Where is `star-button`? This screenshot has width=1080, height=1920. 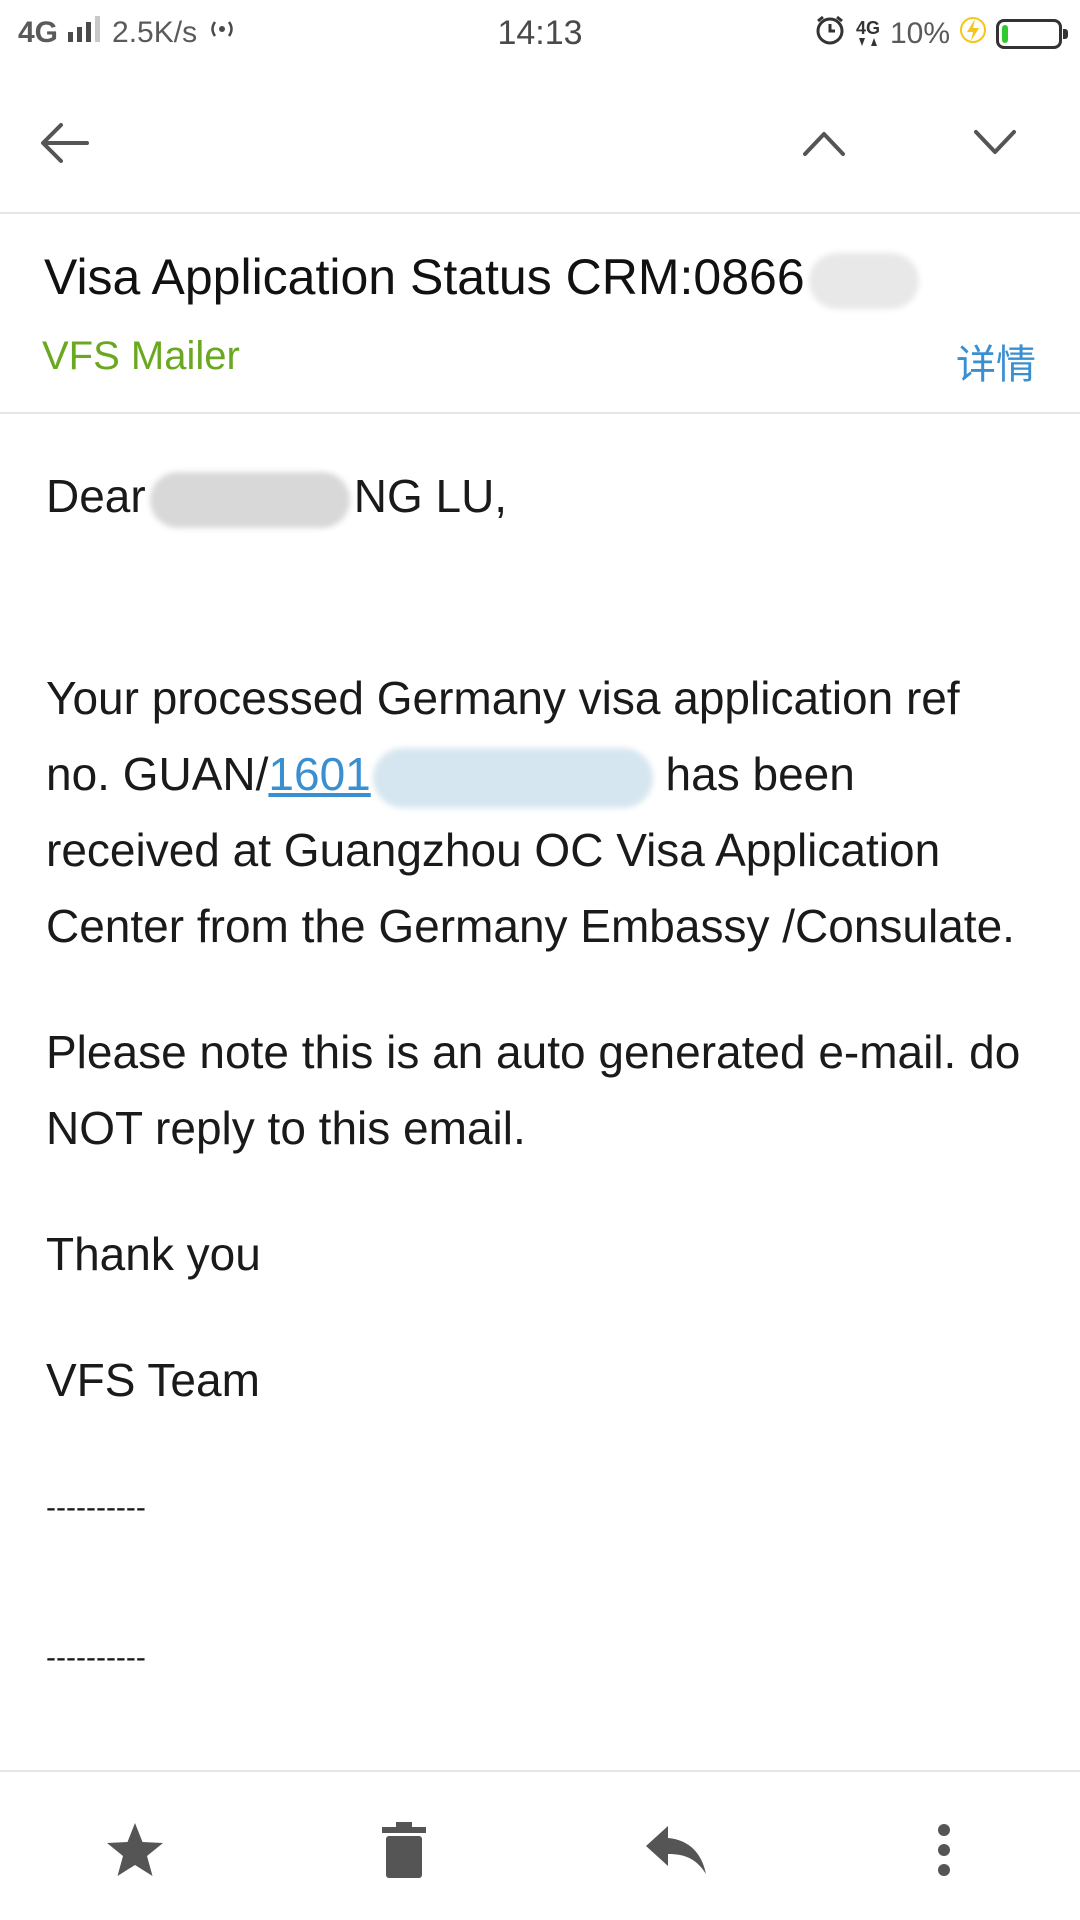
star-button is located at coordinates (135, 1852).